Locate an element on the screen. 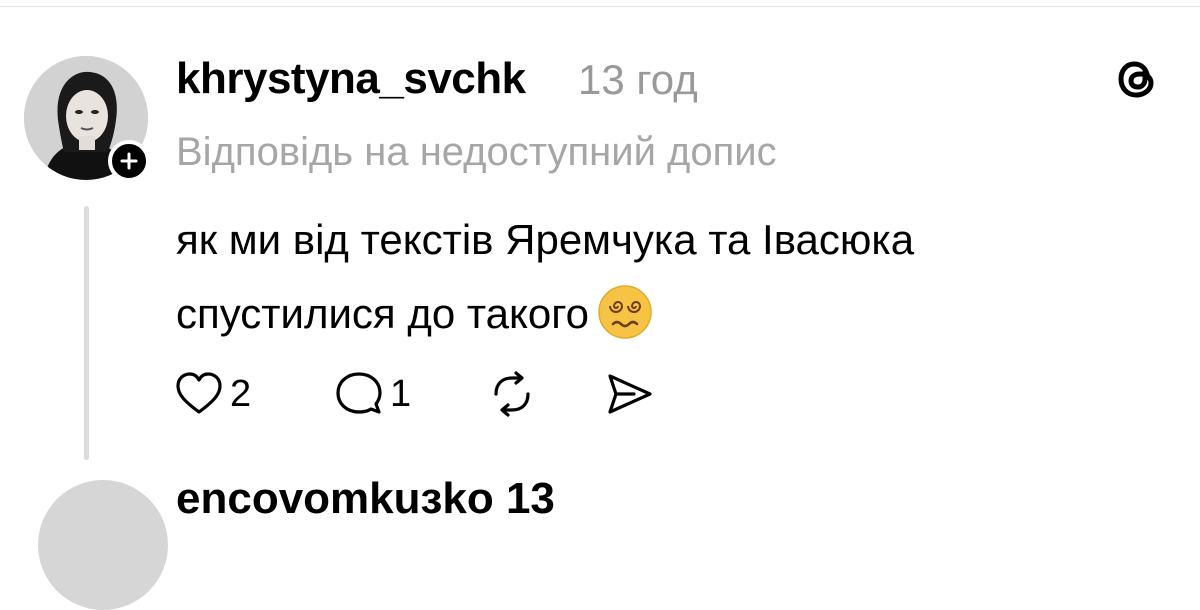 This screenshot has width=1200, height=610. comment-button: 1 is located at coordinates (372, 394).